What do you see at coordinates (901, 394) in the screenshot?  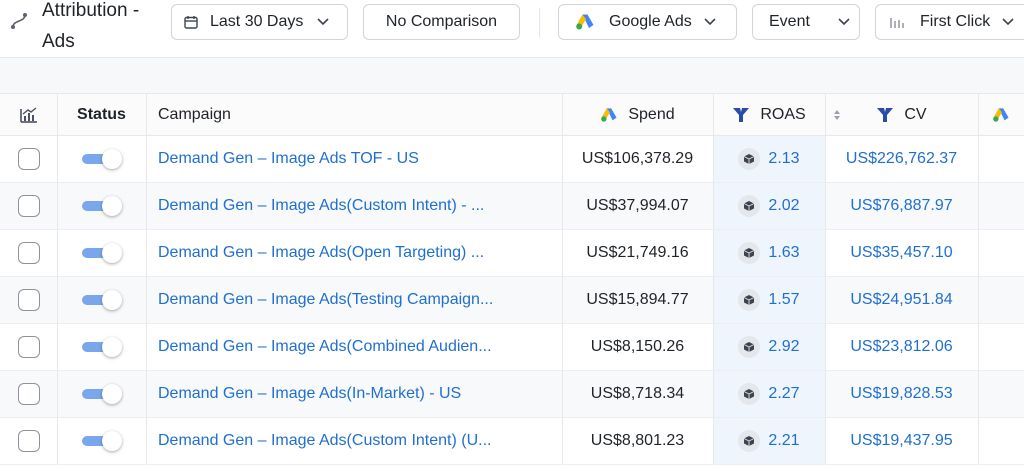 I see `cv-value-link: US$19,828.53` at bounding box center [901, 394].